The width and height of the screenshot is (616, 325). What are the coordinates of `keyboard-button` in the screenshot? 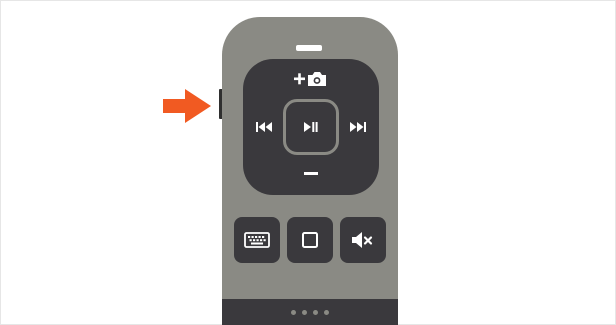 It's located at (257, 240).